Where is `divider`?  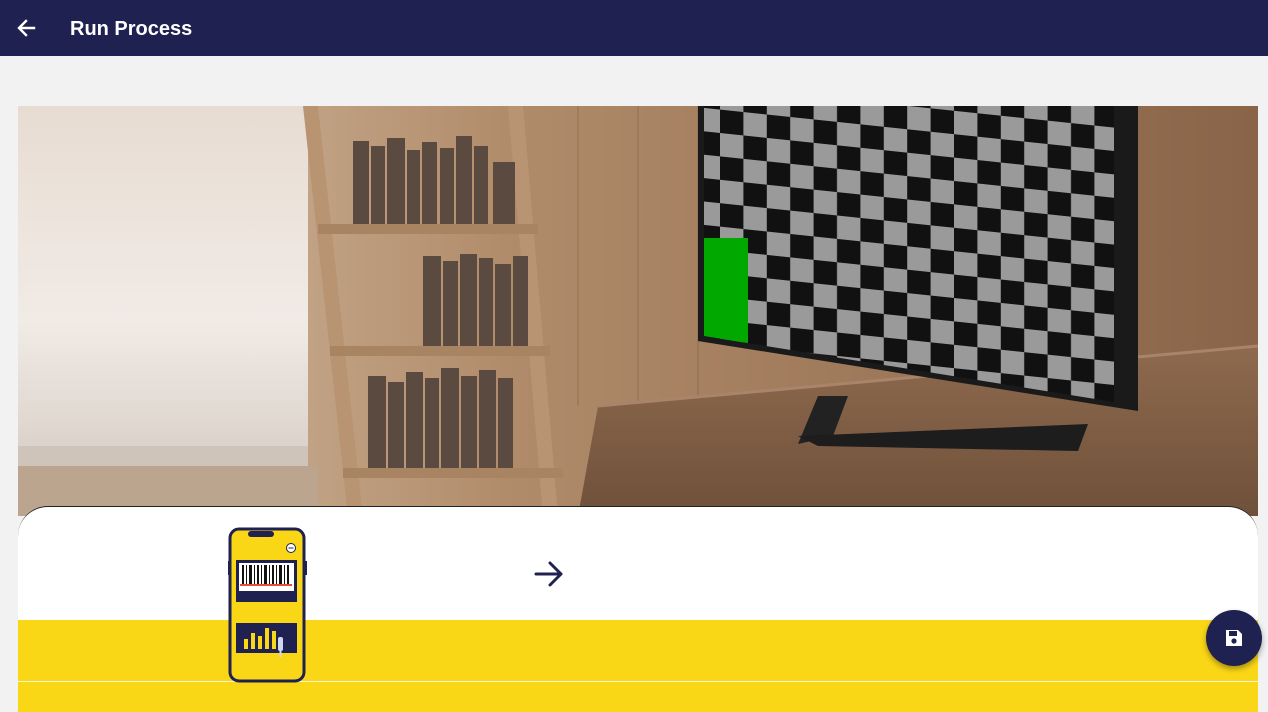 divider is located at coordinates (638, 681).